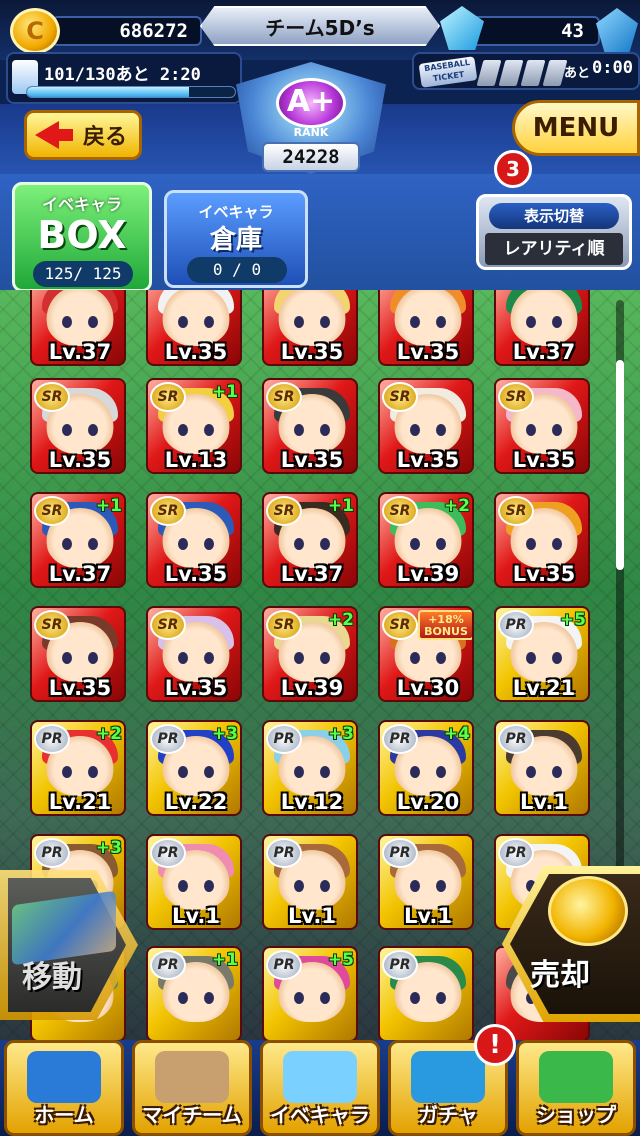  Describe the element at coordinates (542, 654) in the screenshot. I see `character-card: PR +5 Lv.21` at that location.